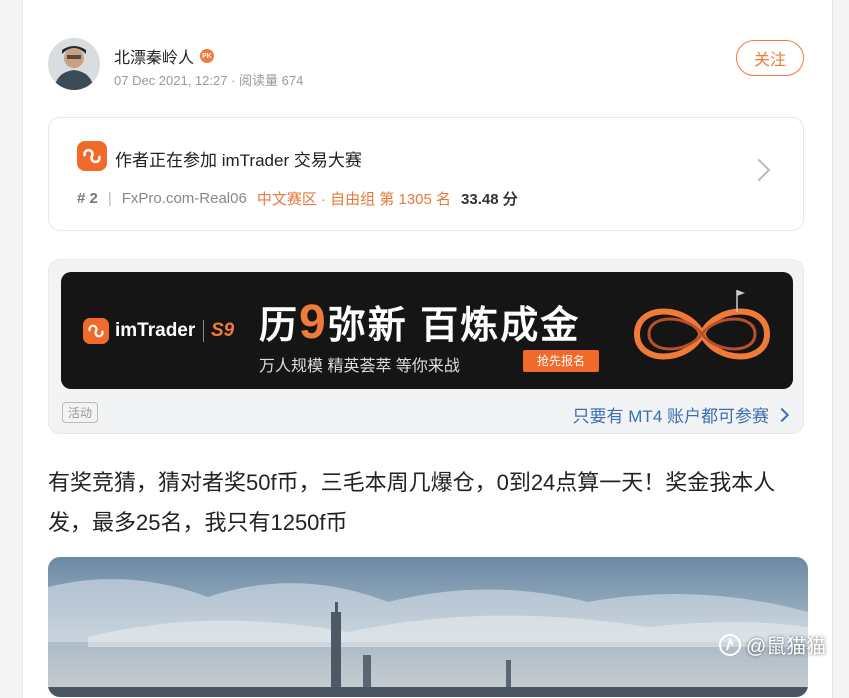 The height and width of the screenshot is (698, 849). Describe the element at coordinates (223, 330) in the screenshot. I see `banner-season: S9` at that location.